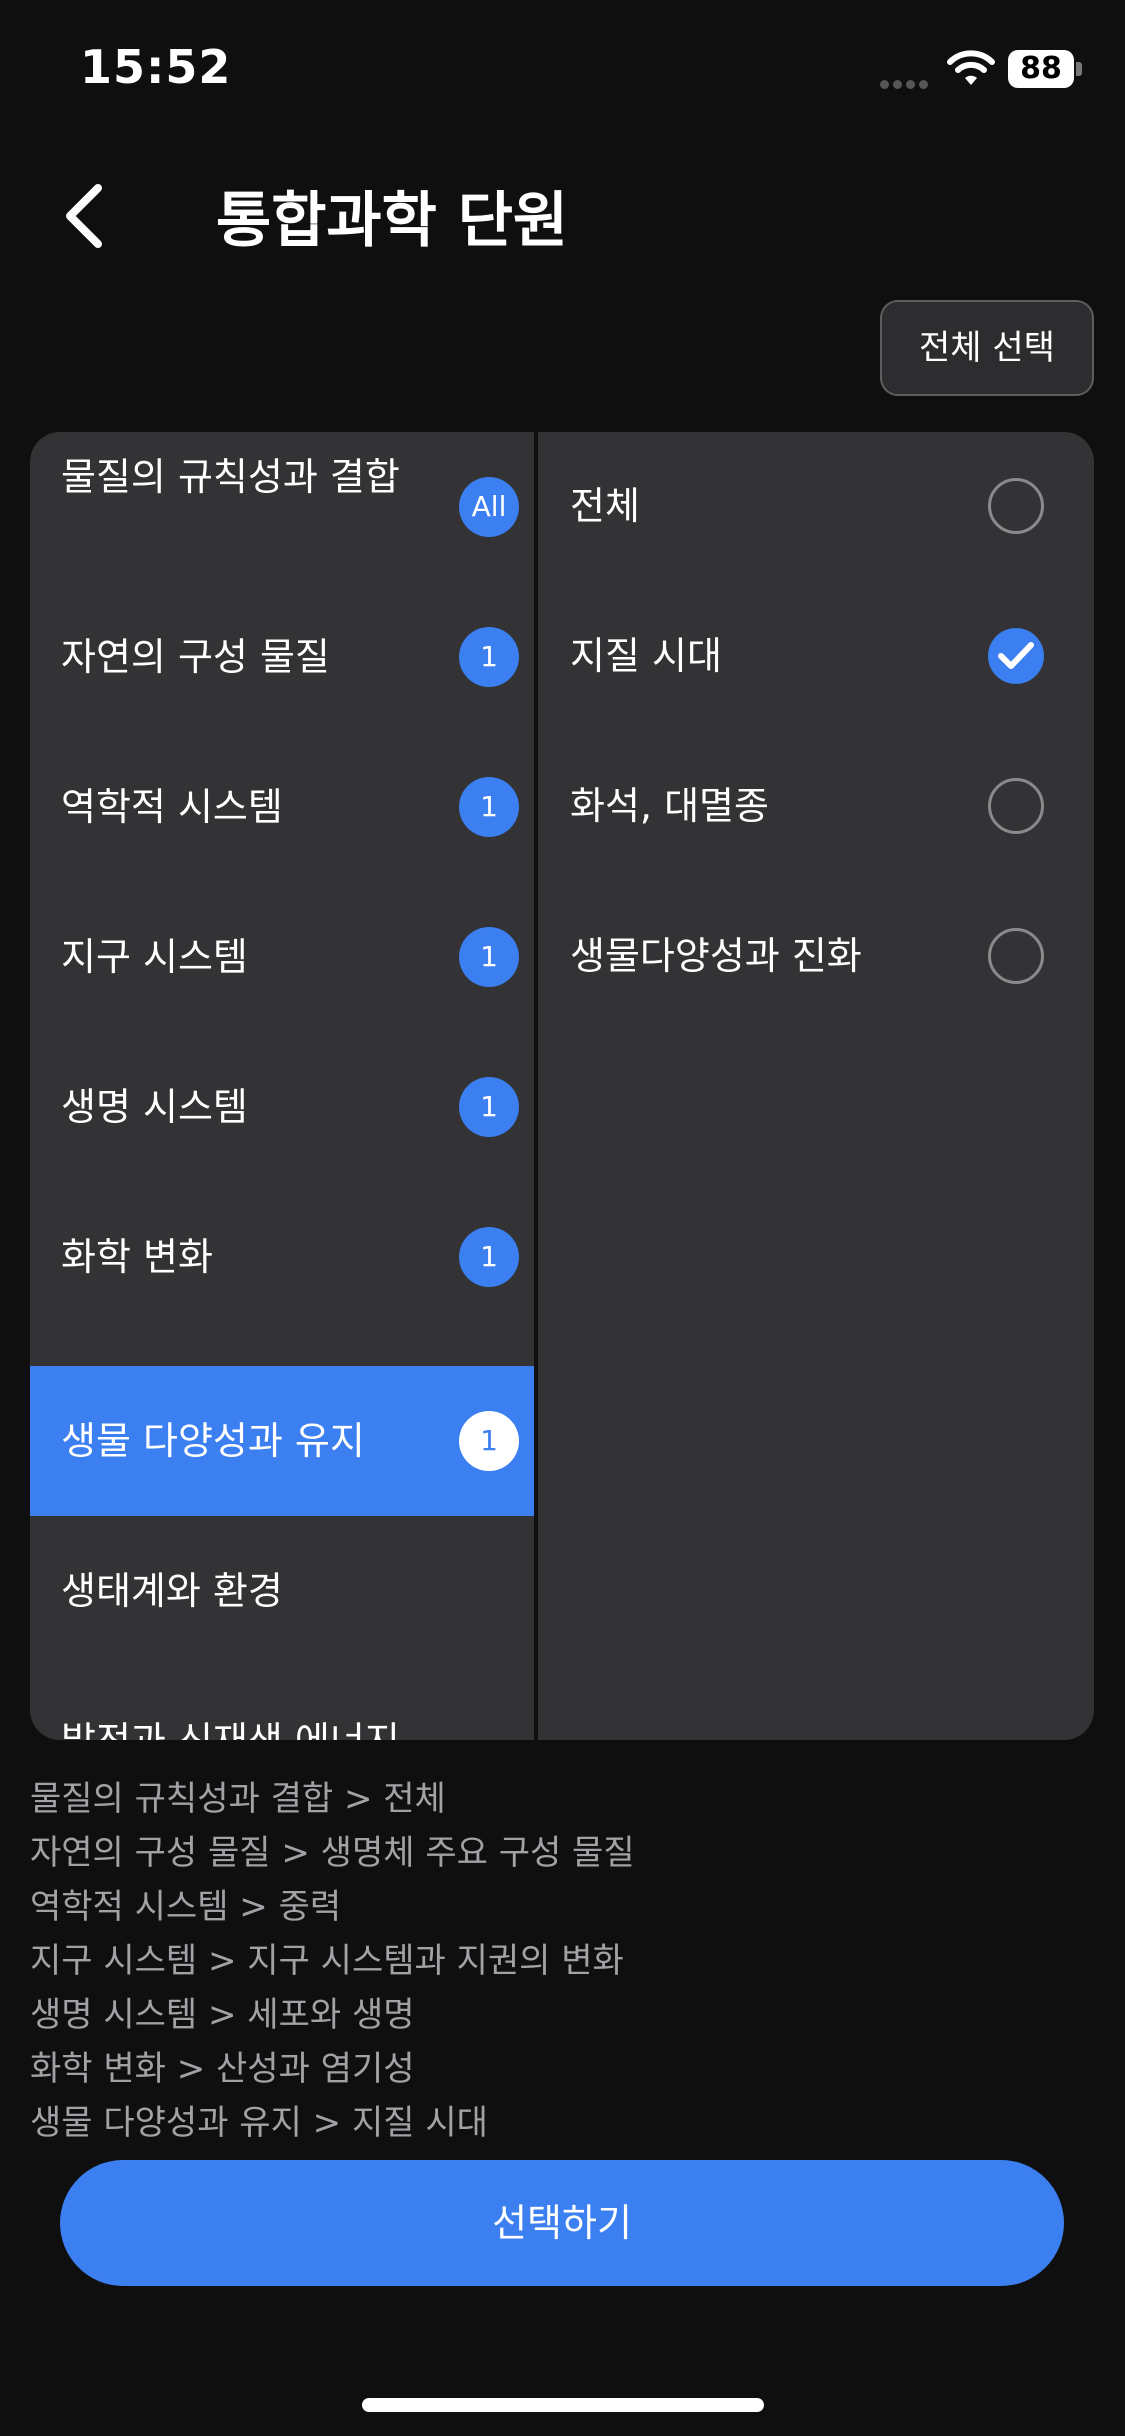 Image resolution: width=1125 pixels, height=2436 pixels. I want to click on confirm-select-button: 선택하기, so click(562, 2223).